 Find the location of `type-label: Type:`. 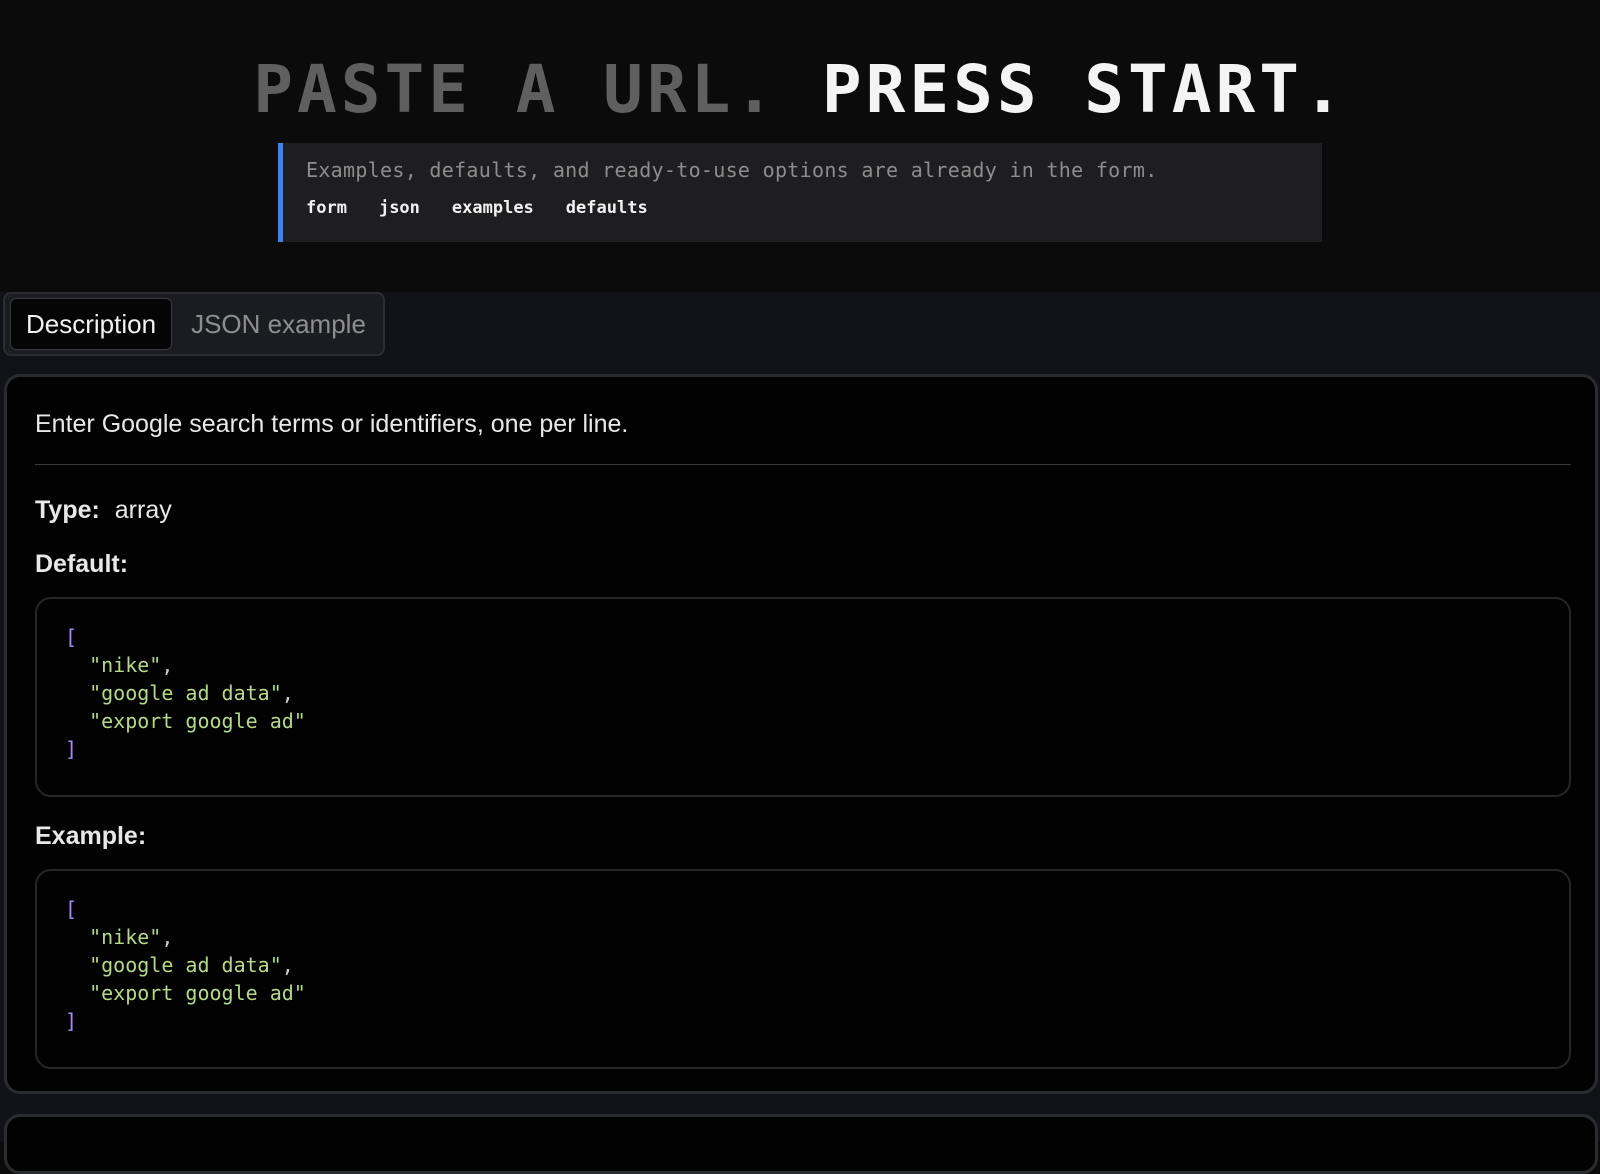

type-label: Type: is located at coordinates (67, 510).